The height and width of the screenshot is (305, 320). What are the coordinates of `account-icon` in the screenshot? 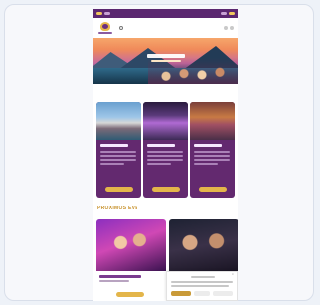 It's located at (226, 28).